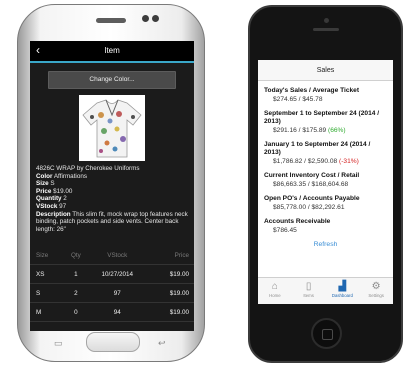 Image resolution: width=413 pixels, height=368 pixels. Describe the element at coordinates (48, 274) in the screenshot. I see `size-cell: XS` at that location.